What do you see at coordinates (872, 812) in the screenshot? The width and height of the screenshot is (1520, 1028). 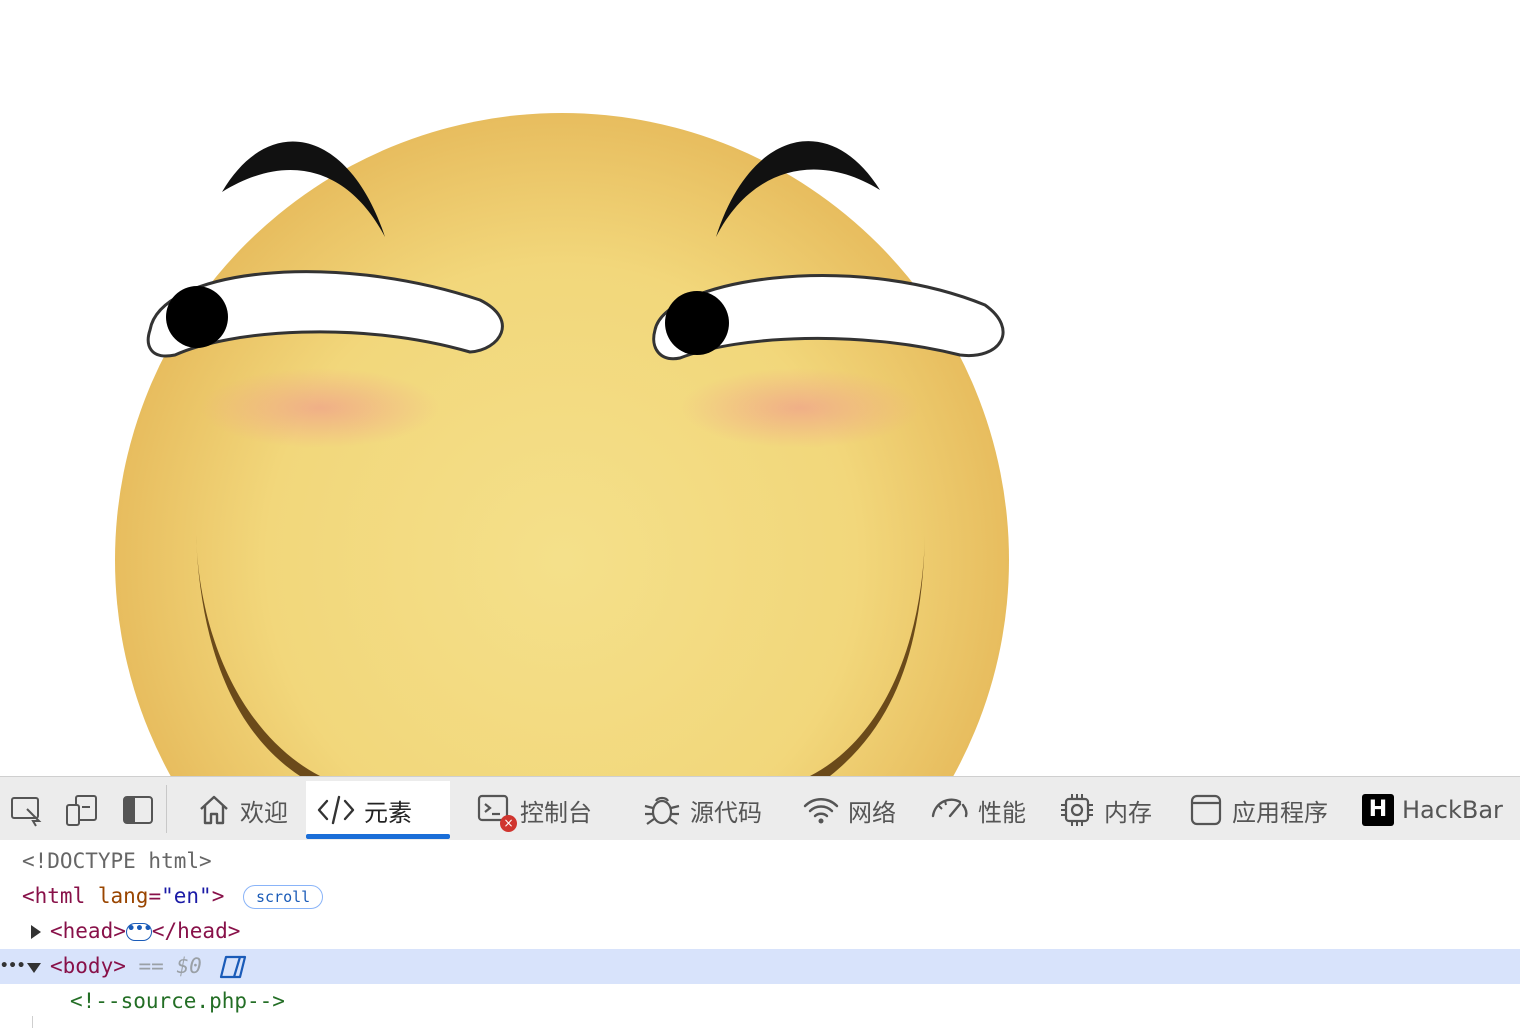 I see `tab-network-label: 网络` at bounding box center [872, 812].